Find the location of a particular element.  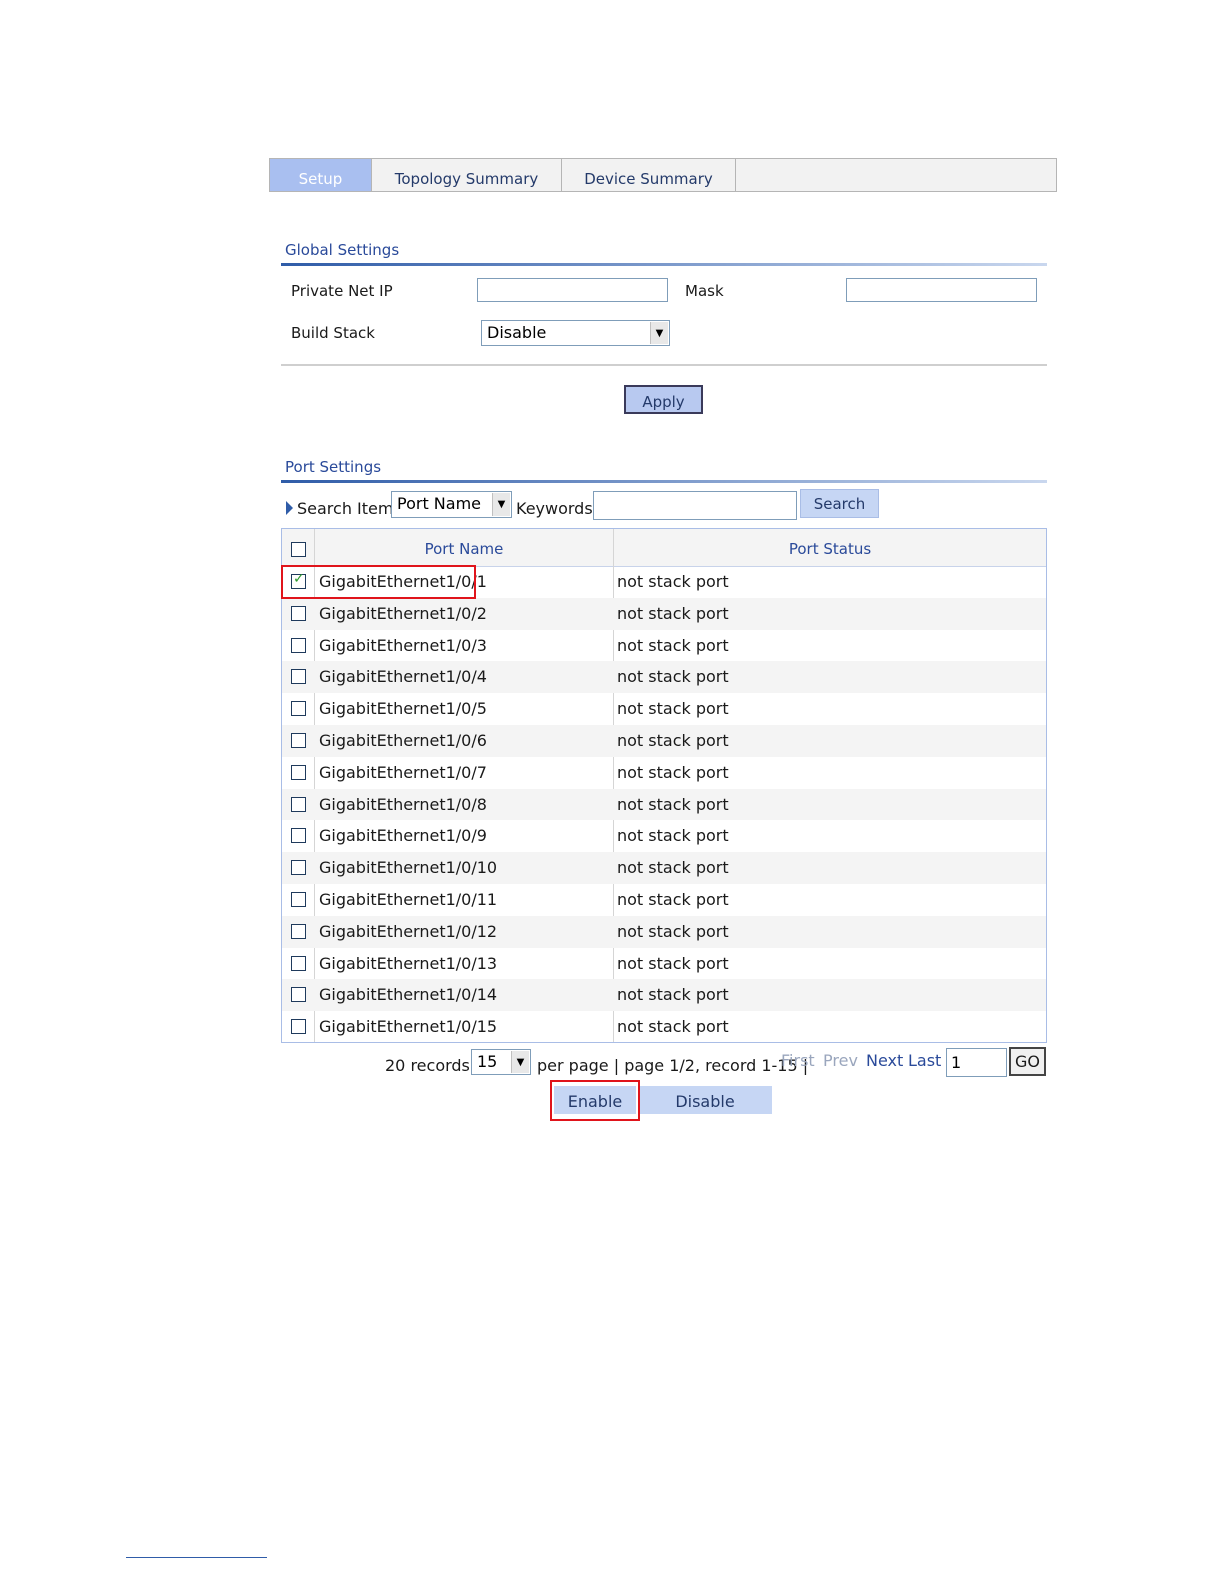

port-name-cell: GigabitEthernet1/0/12 is located at coordinates (408, 931).